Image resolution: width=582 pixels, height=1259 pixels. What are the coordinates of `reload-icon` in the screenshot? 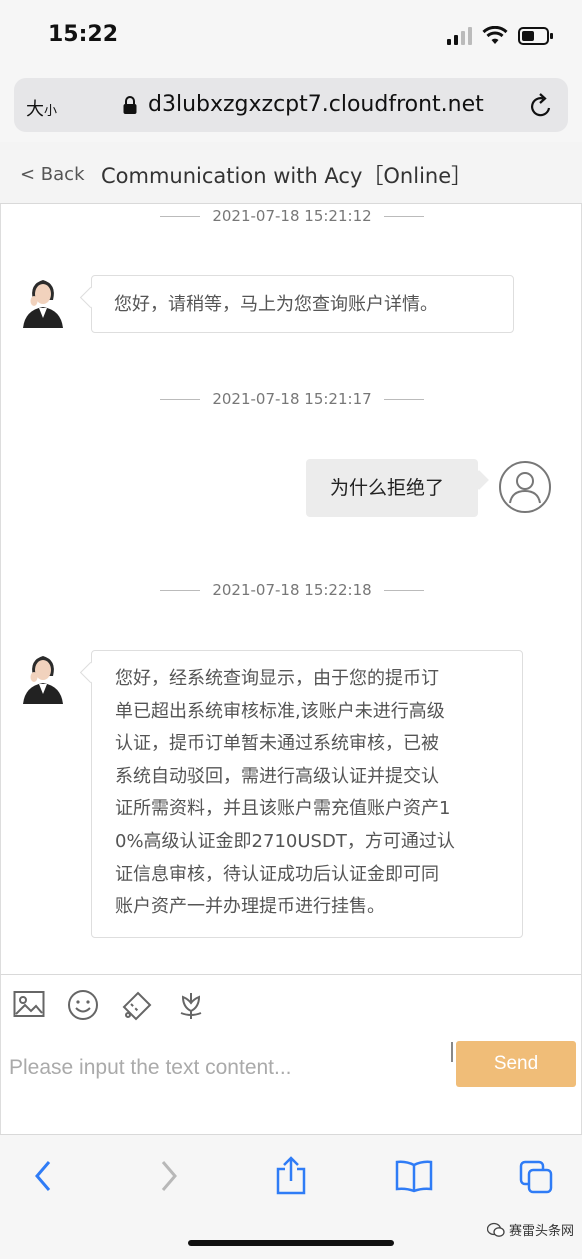 It's located at (541, 106).